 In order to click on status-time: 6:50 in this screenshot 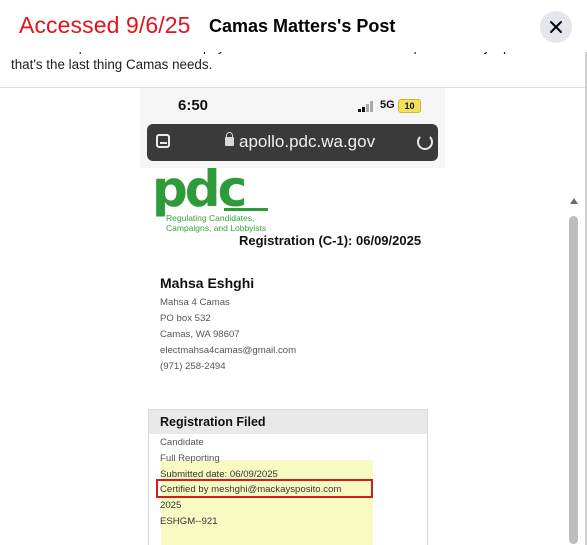, I will do `click(193, 105)`.